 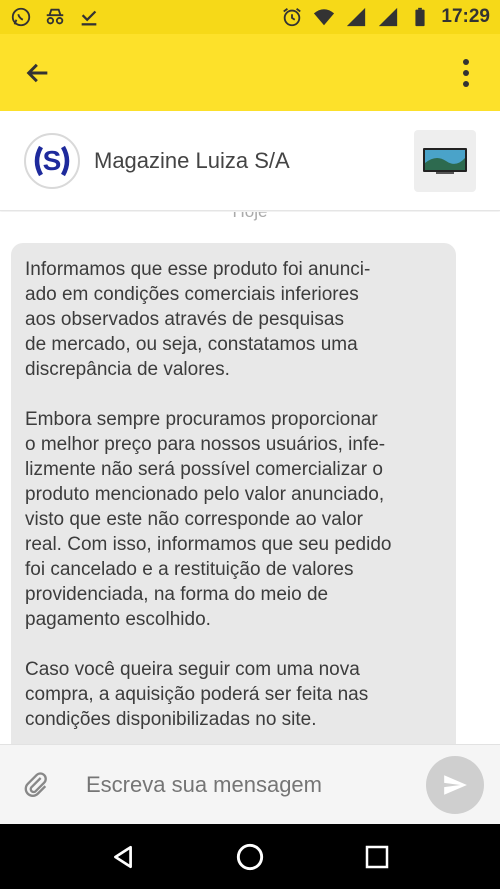 What do you see at coordinates (465, 16) in the screenshot?
I see `clock: 17:29` at bounding box center [465, 16].